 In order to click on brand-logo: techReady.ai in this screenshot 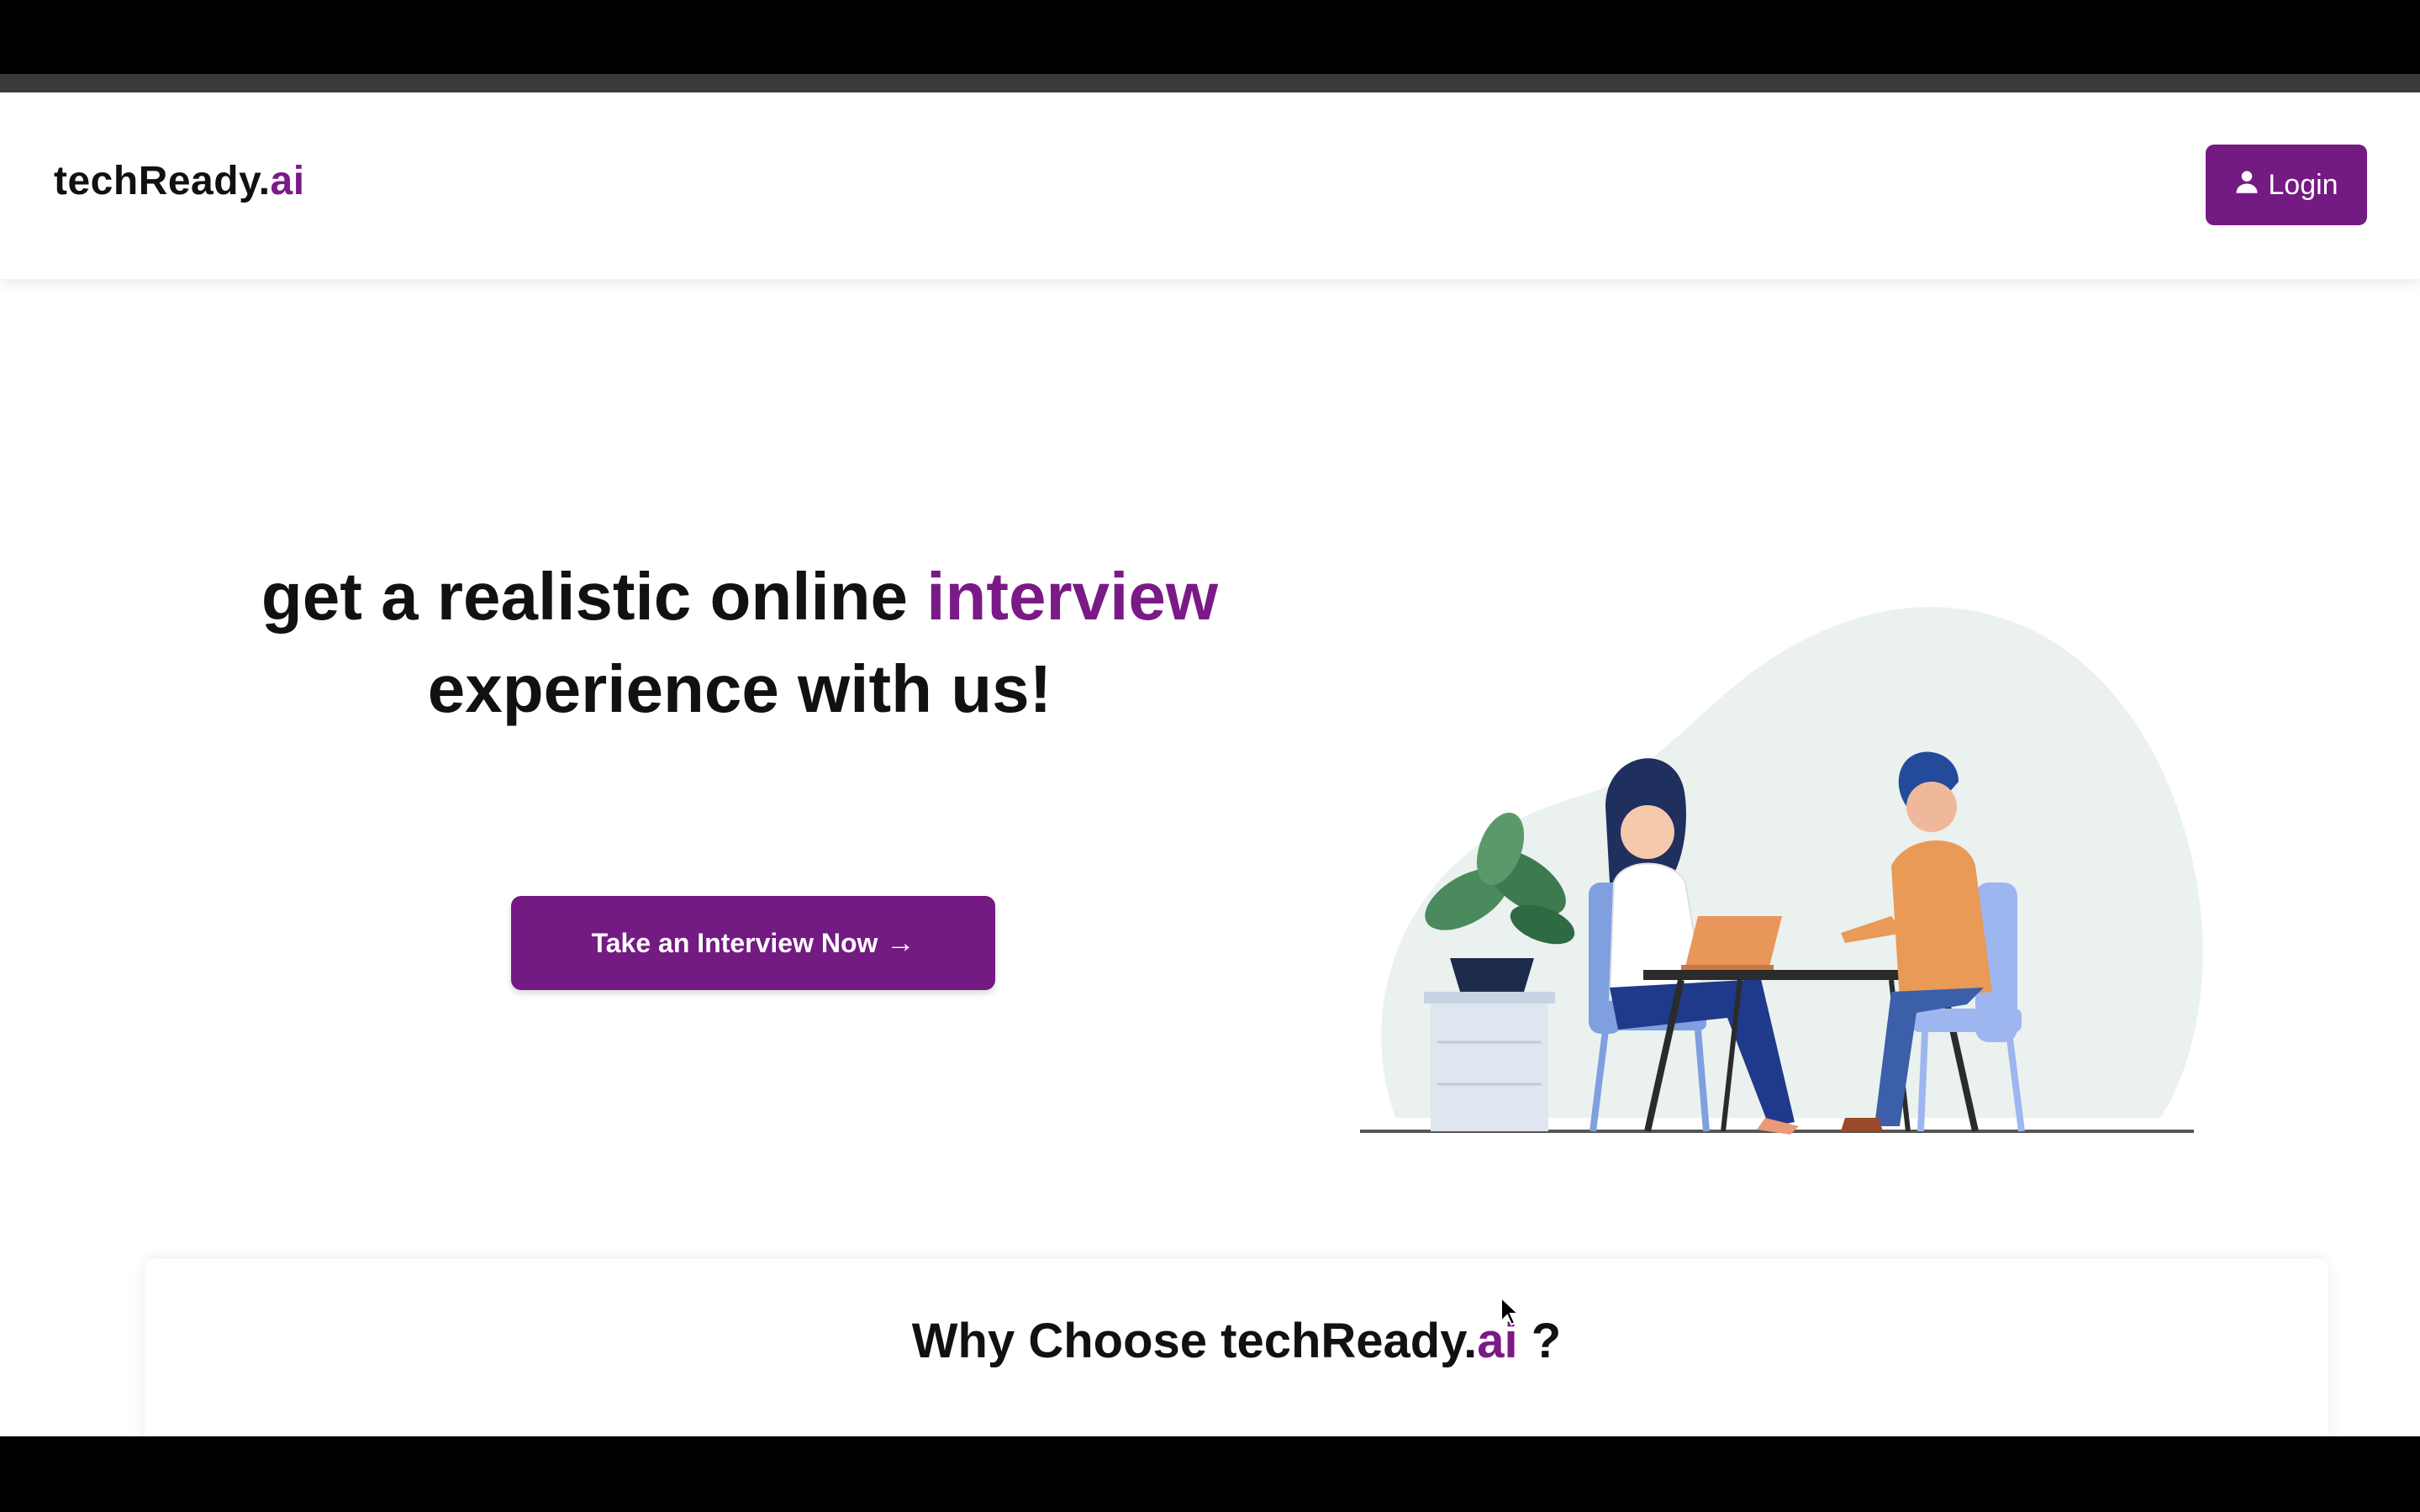, I will do `click(179, 181)`.